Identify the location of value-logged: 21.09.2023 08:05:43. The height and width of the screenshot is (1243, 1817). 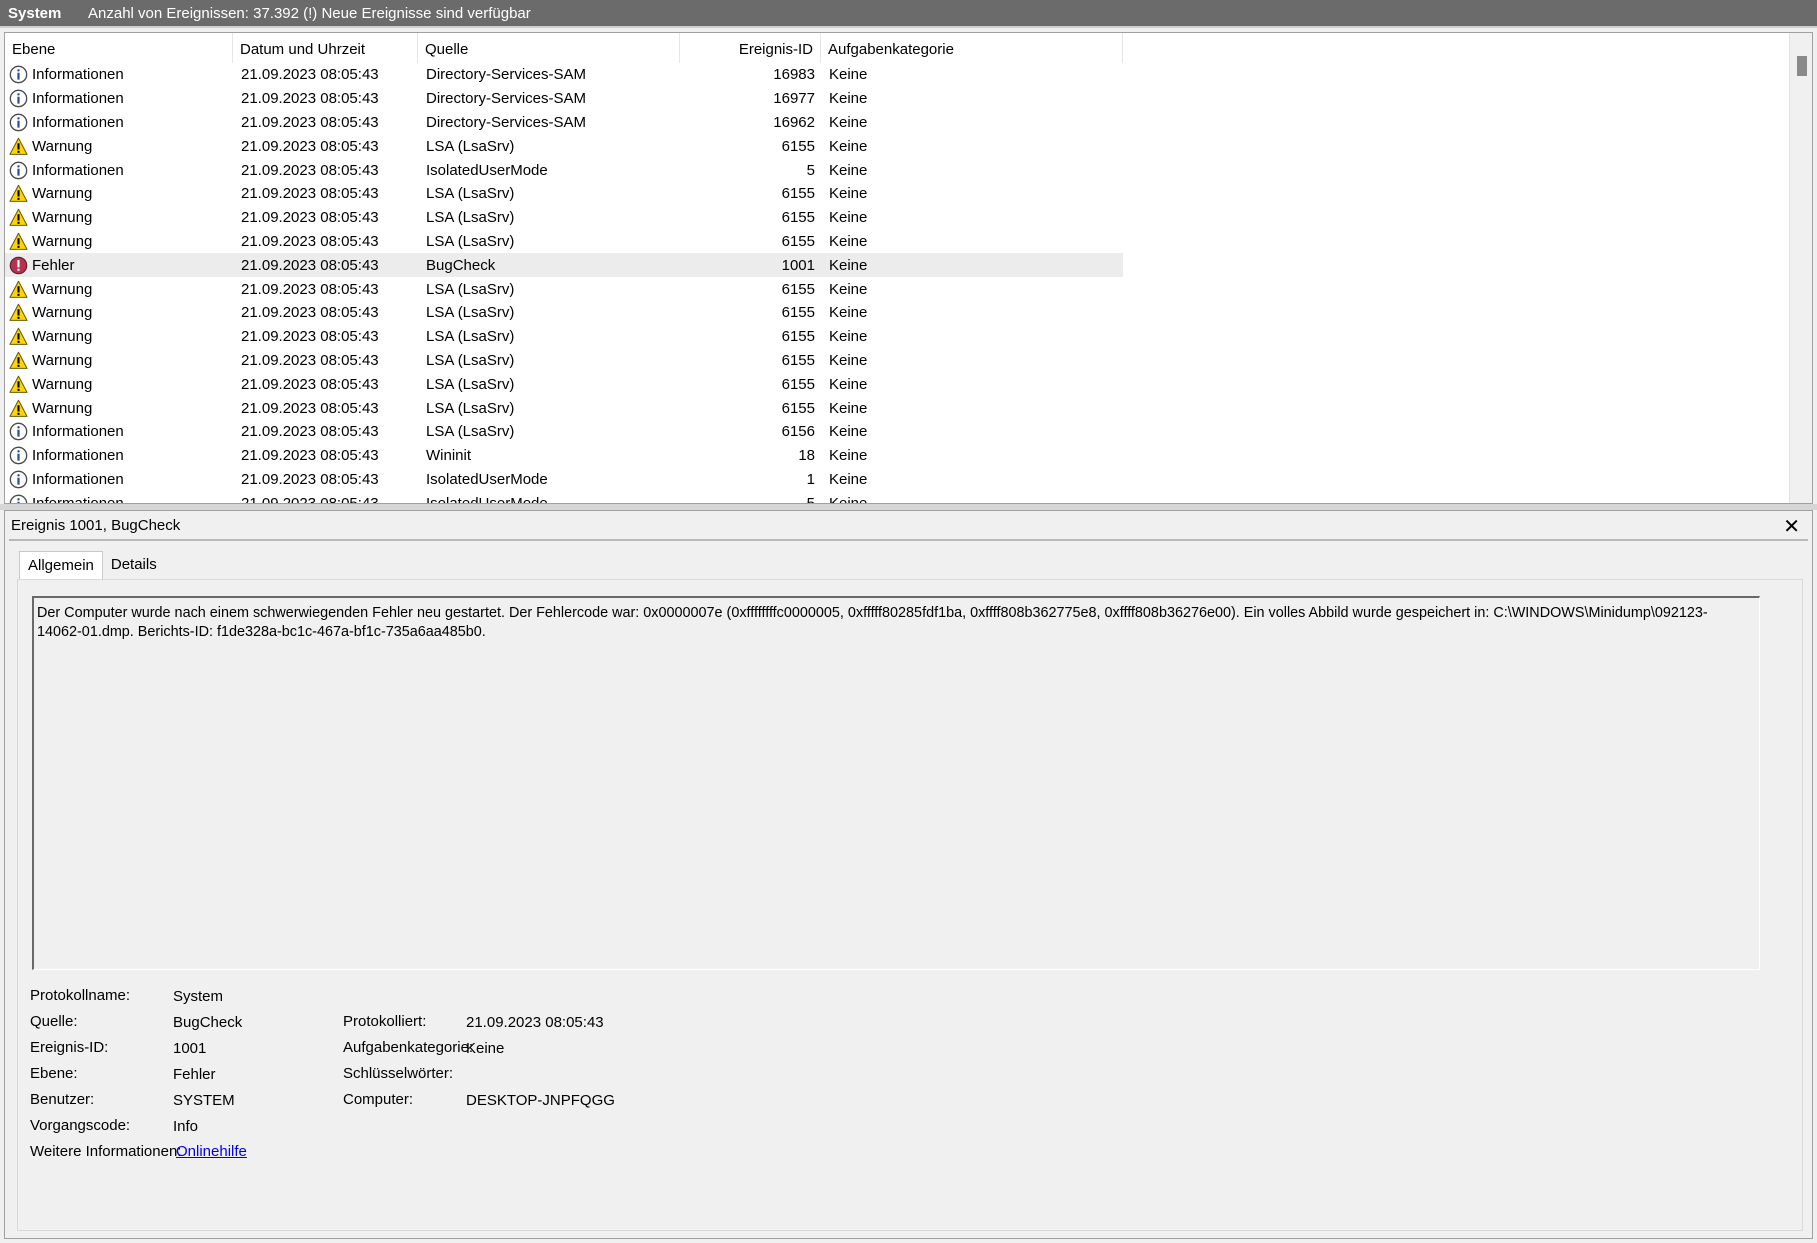
(535, 1022).